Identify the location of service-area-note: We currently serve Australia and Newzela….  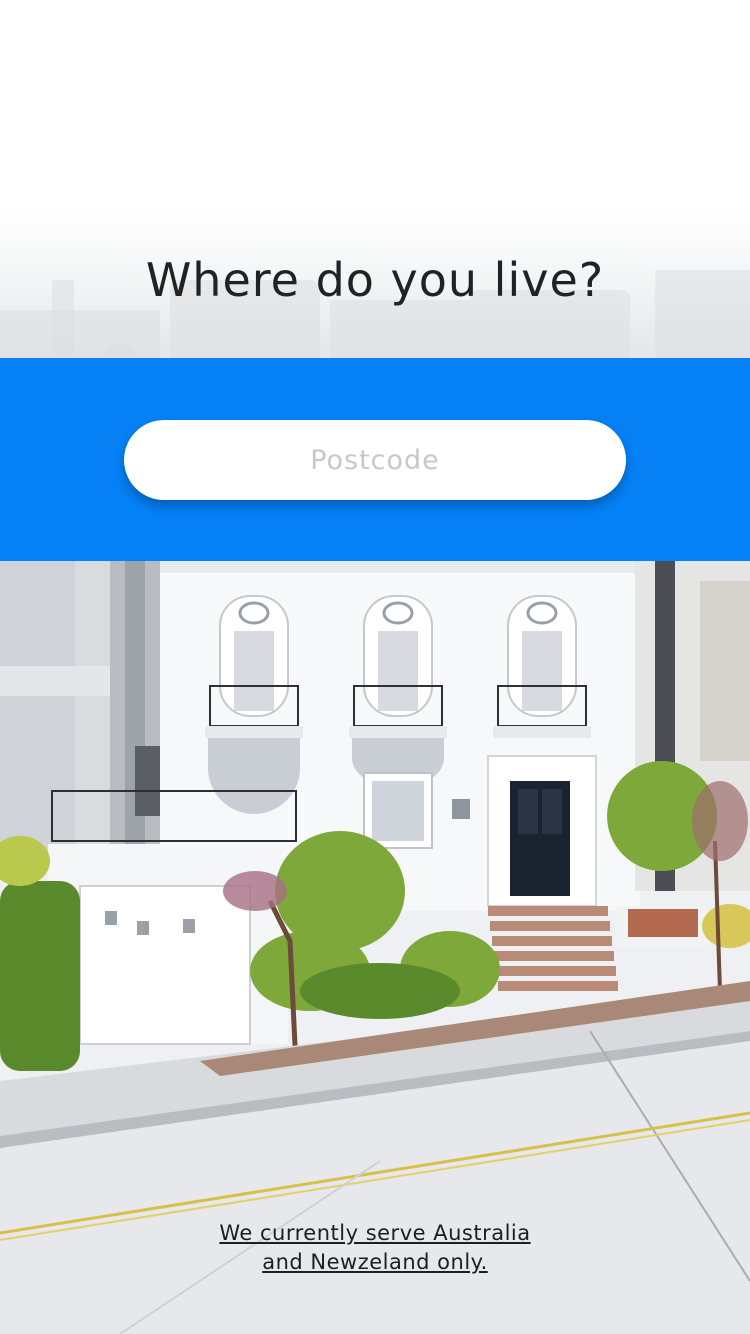
(375, 1248).